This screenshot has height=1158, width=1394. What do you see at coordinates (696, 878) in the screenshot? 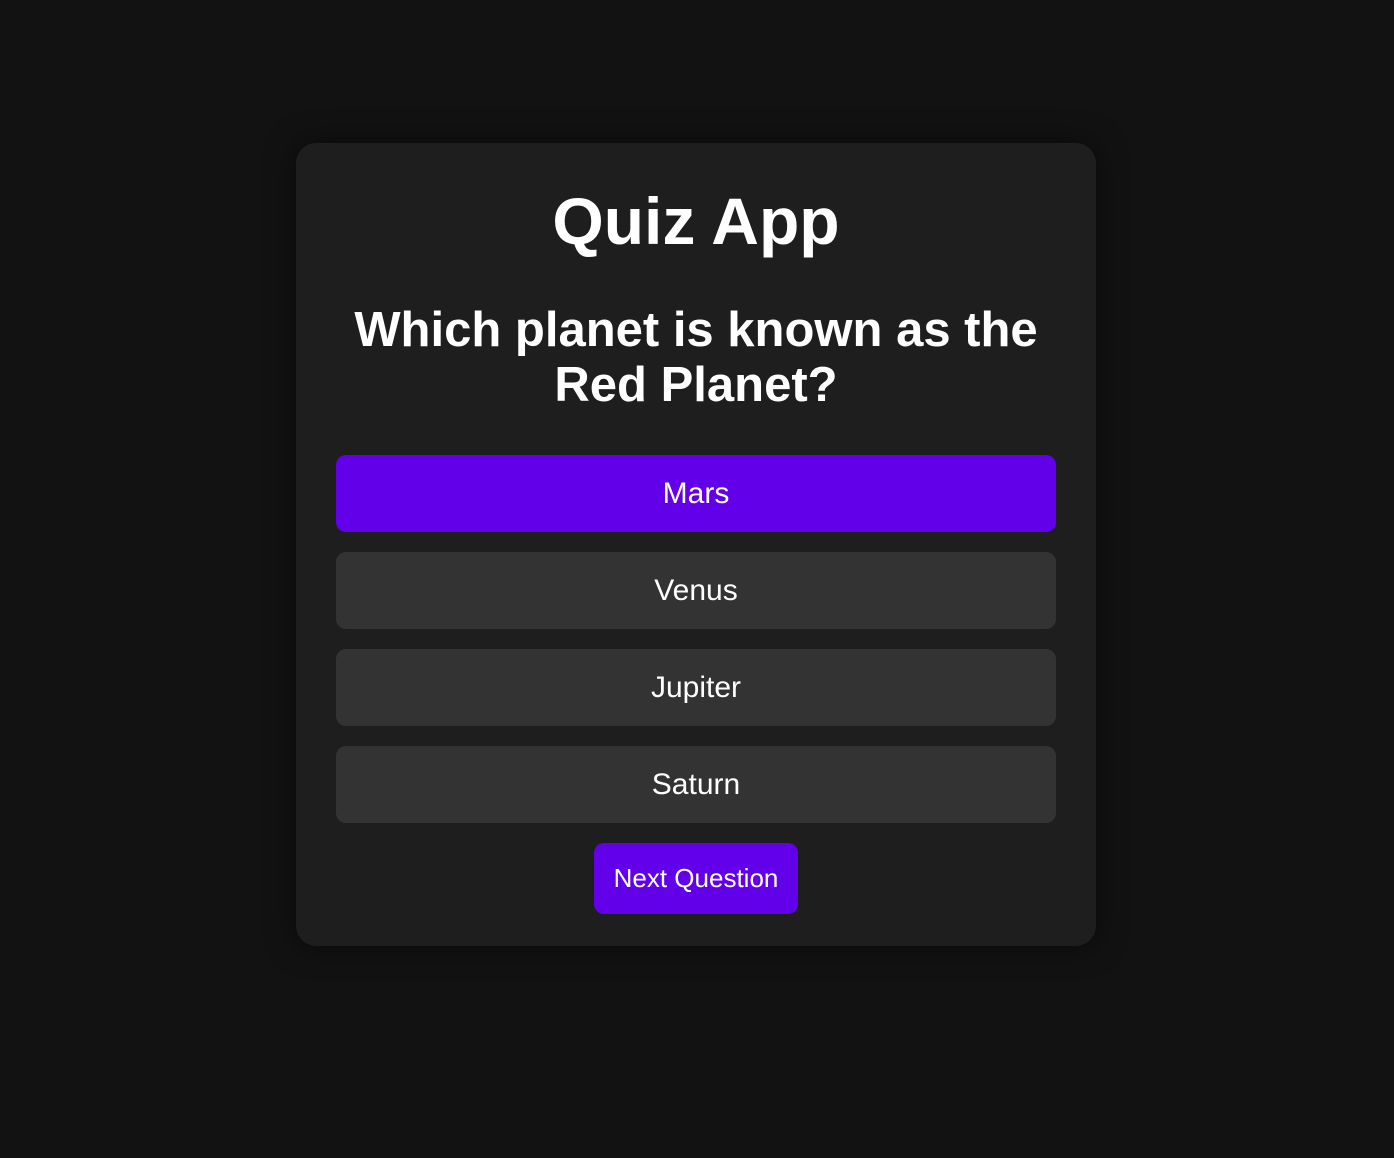
I see `next-question-button: Next Question` at bounding box center [696, 878].